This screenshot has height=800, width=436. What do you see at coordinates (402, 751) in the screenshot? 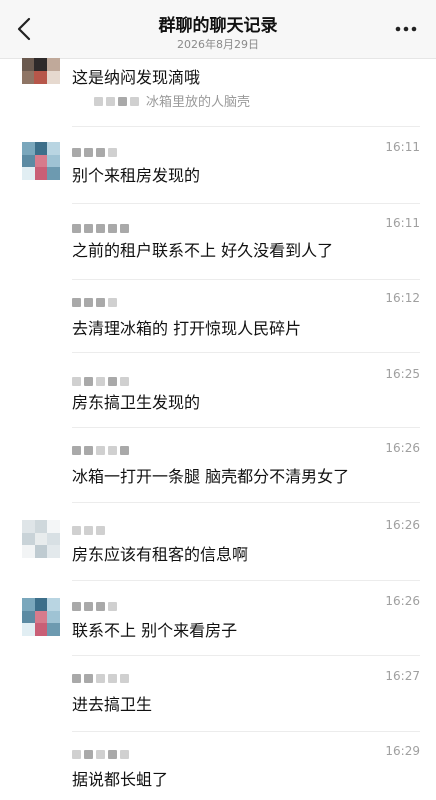
I see `message-time: 16:29` at bounding box center [402, 751].